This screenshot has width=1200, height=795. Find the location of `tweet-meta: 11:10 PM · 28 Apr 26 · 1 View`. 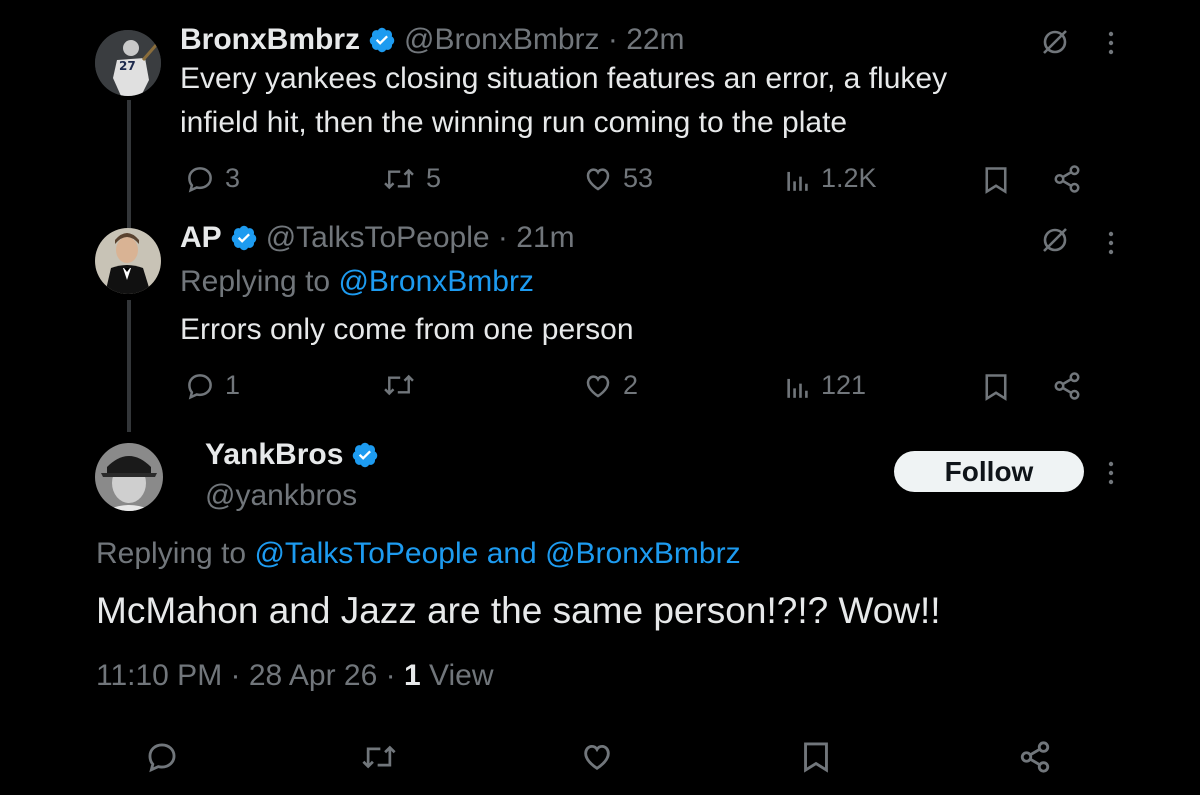

tweet-meta: 11:10 PM · 28 Apr 26 · 1 View is located at coordinates (294, 676).